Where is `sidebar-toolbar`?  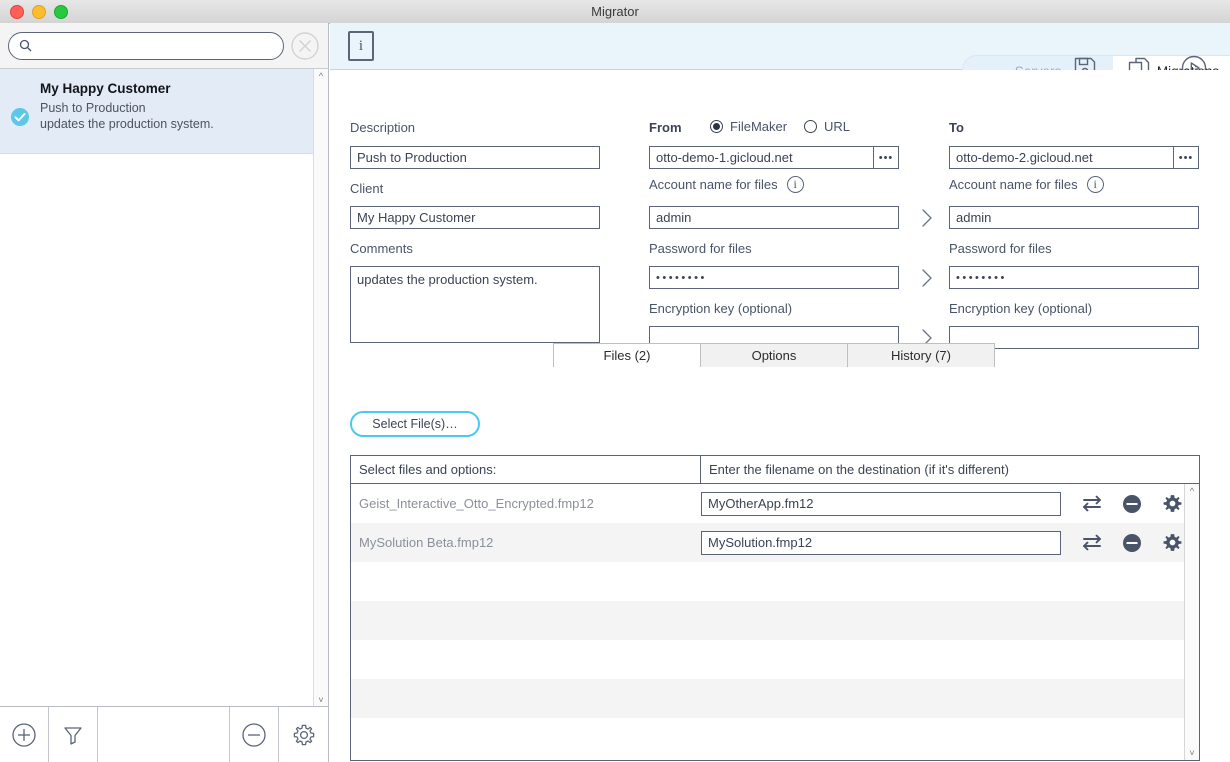
sidebar-toolbar is located at coordinates (164, 734).